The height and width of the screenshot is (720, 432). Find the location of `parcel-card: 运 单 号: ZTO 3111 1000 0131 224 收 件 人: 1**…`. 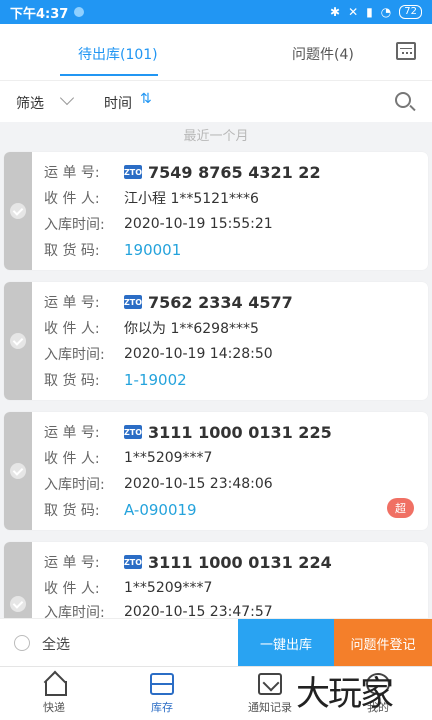

parcel-card: 运 单 号: ZTO 3111 1000 0131 224 收 件 人: 1**… is located at coordinates (216, 581).